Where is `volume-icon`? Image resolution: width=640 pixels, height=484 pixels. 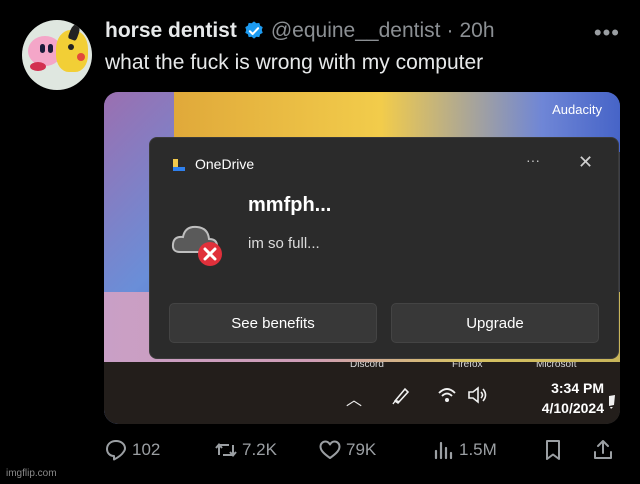 volume-icon is located at coordinates (477, 395).